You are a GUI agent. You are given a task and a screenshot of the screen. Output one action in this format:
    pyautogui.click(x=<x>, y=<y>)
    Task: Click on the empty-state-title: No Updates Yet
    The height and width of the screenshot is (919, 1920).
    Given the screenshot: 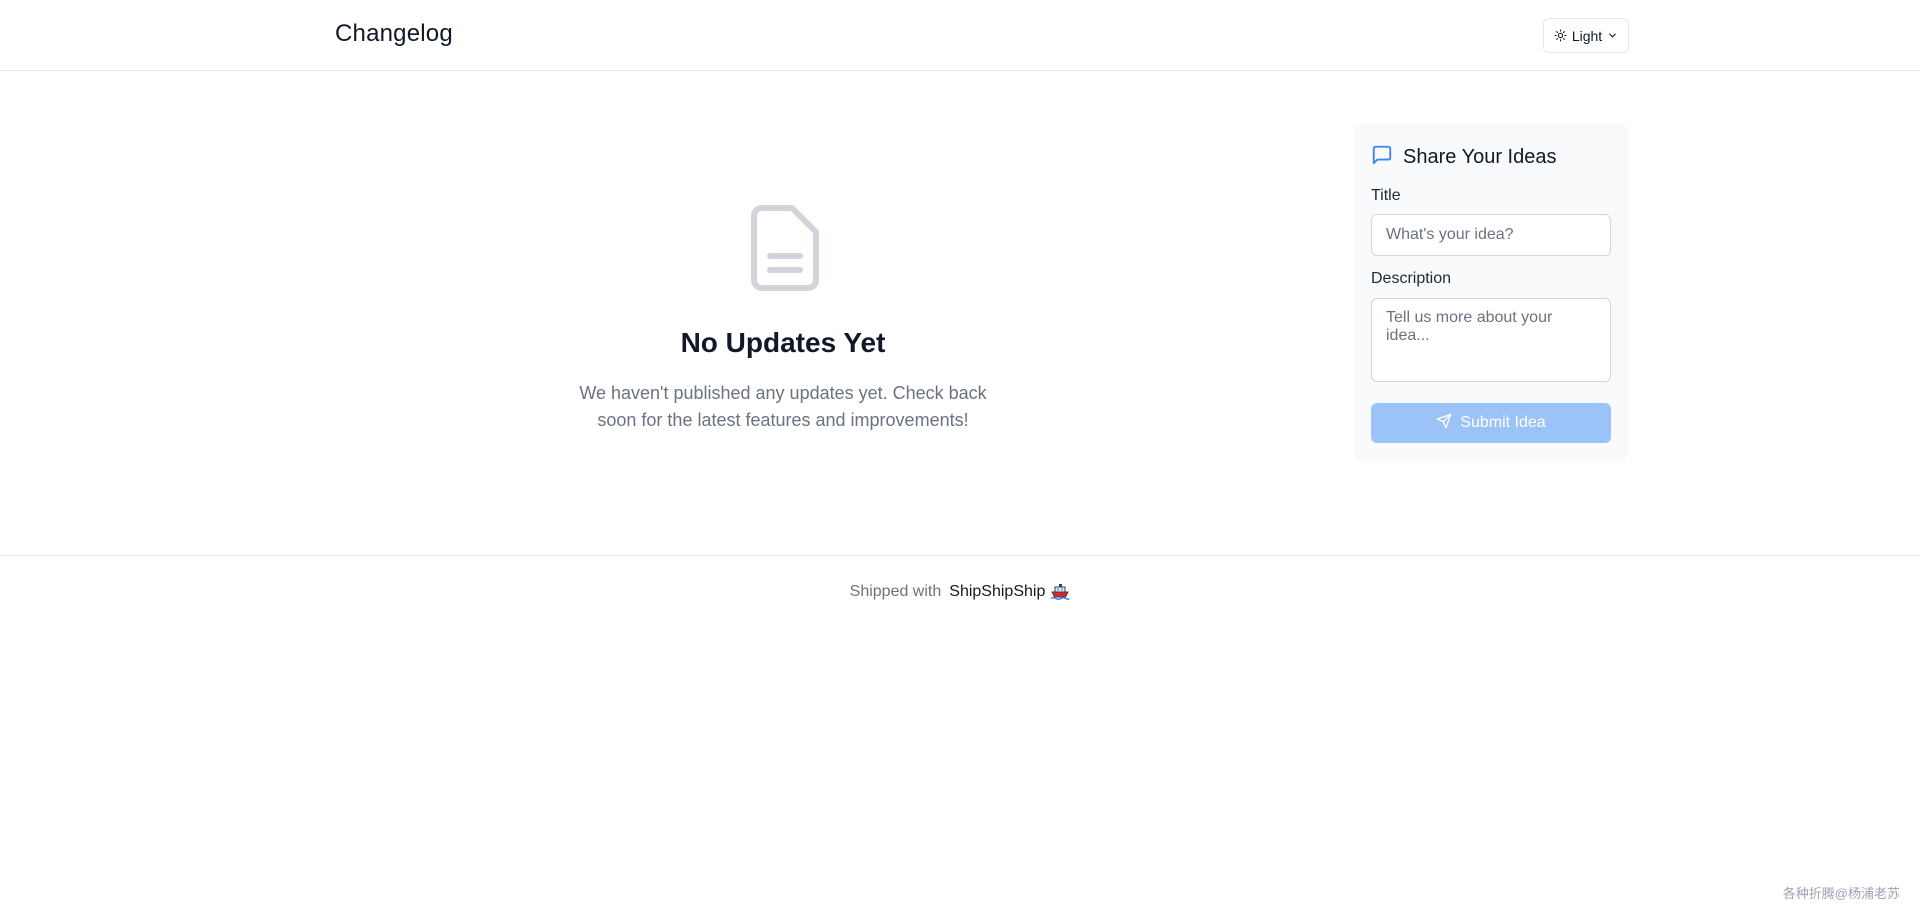 What is the action you would take?
    pyautogui.click(x=783, y=342)
    